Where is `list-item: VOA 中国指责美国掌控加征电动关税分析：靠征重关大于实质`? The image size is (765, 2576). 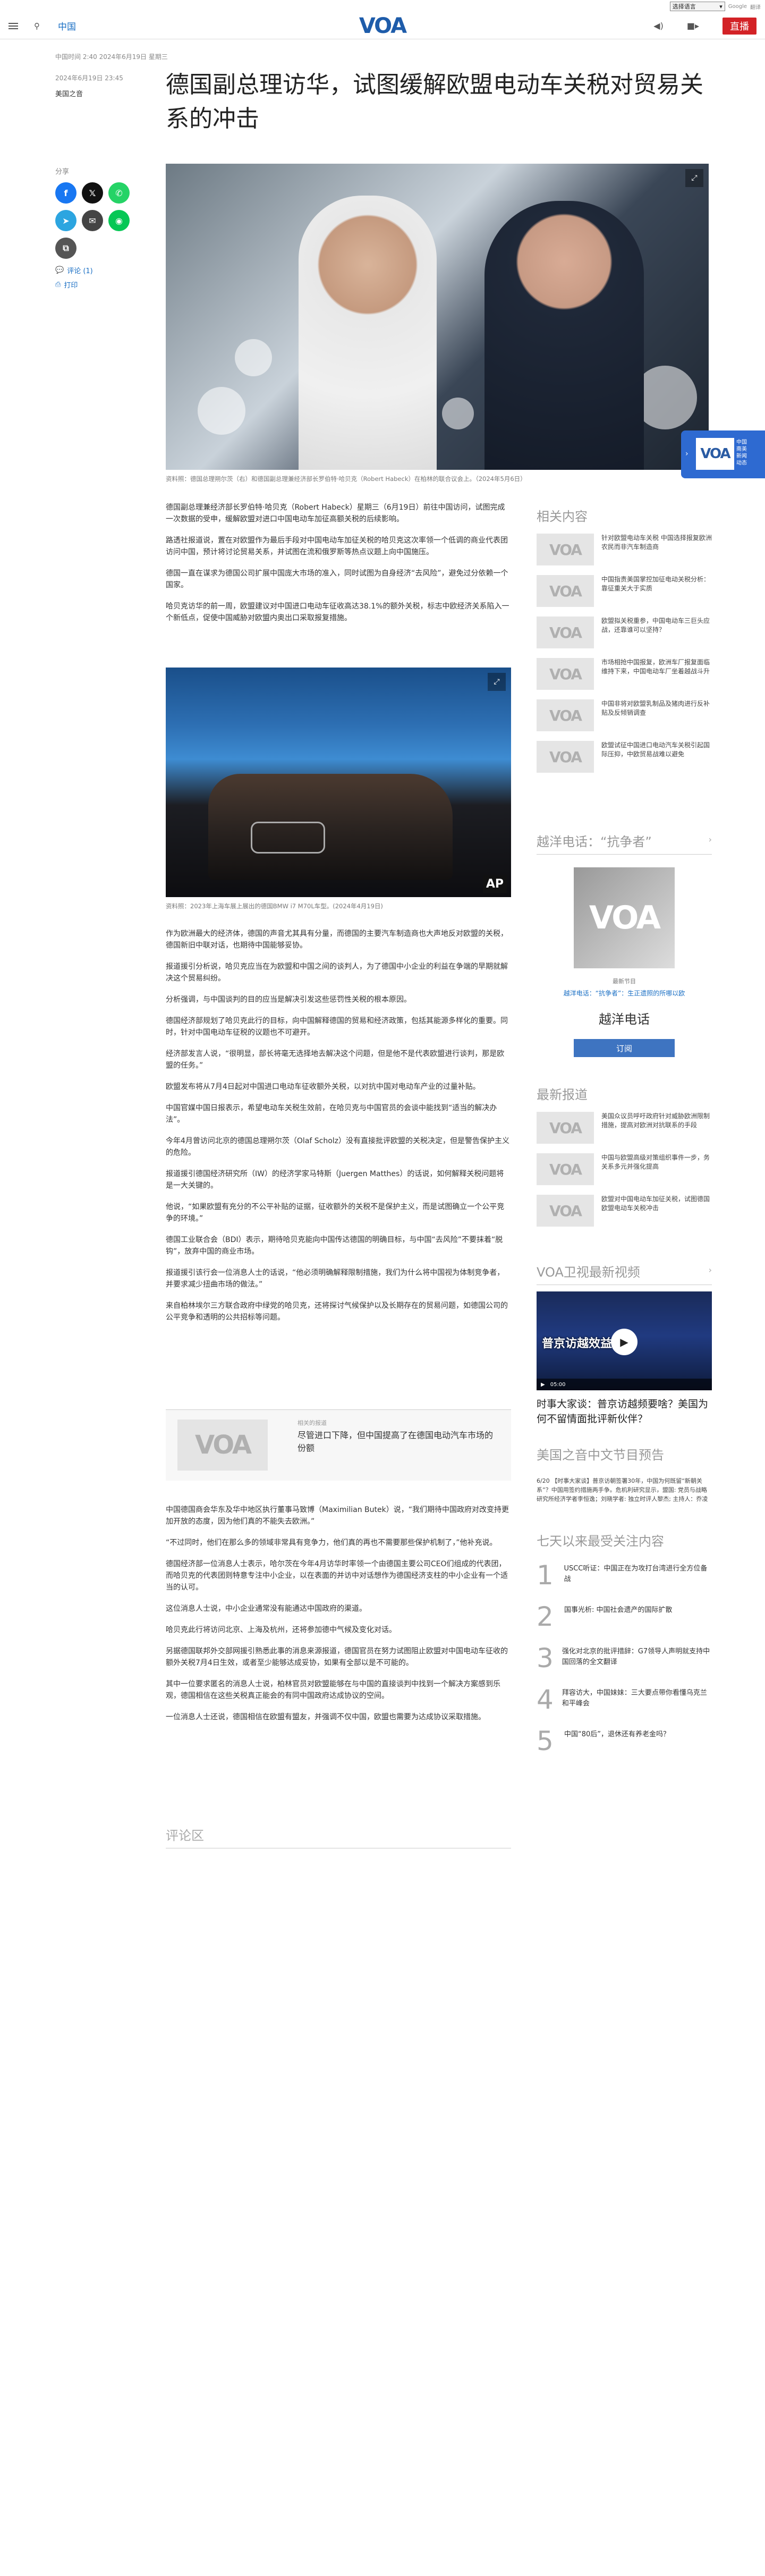 list-item: VOA 中国指责美国掌控加征电动关税分析：靠征重关大于实质 is located at coordinates (624, 591).